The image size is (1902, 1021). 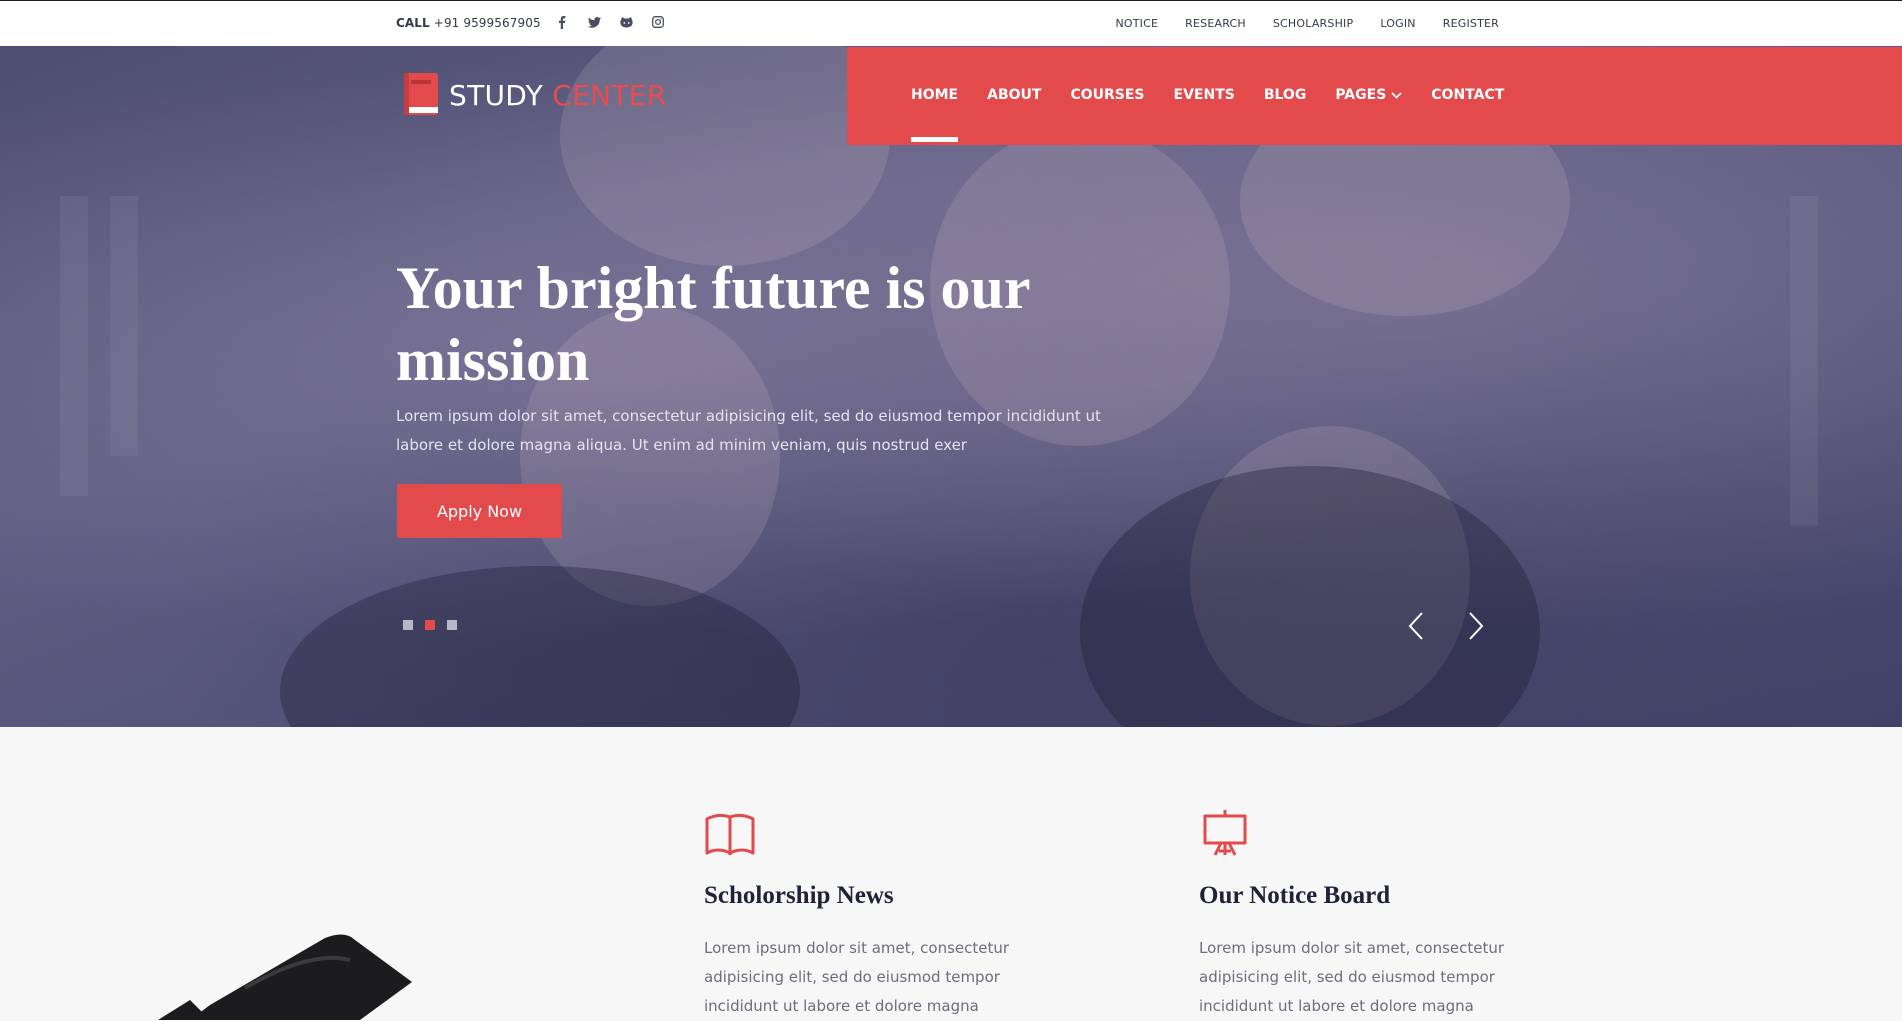 What do you see at coordinates (496, 95) in the screenshot?
I see `logo-word-study: STUDY` at bounding box center [496, 95].